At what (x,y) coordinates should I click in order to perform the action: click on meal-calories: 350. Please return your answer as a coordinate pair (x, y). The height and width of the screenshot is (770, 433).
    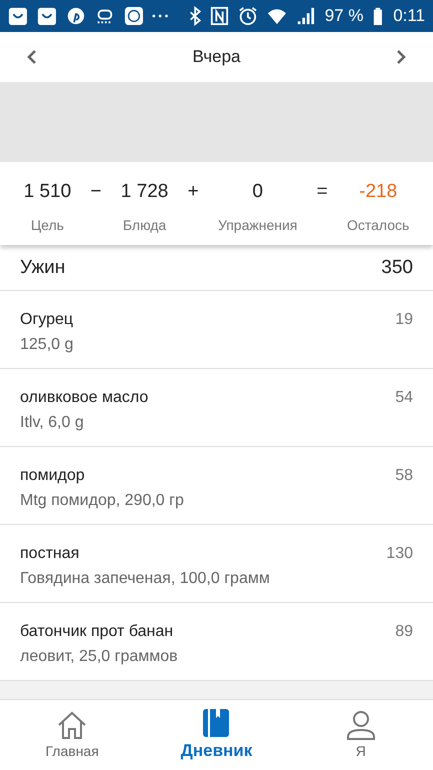
    Looking at the image, I should click on (397, 267).